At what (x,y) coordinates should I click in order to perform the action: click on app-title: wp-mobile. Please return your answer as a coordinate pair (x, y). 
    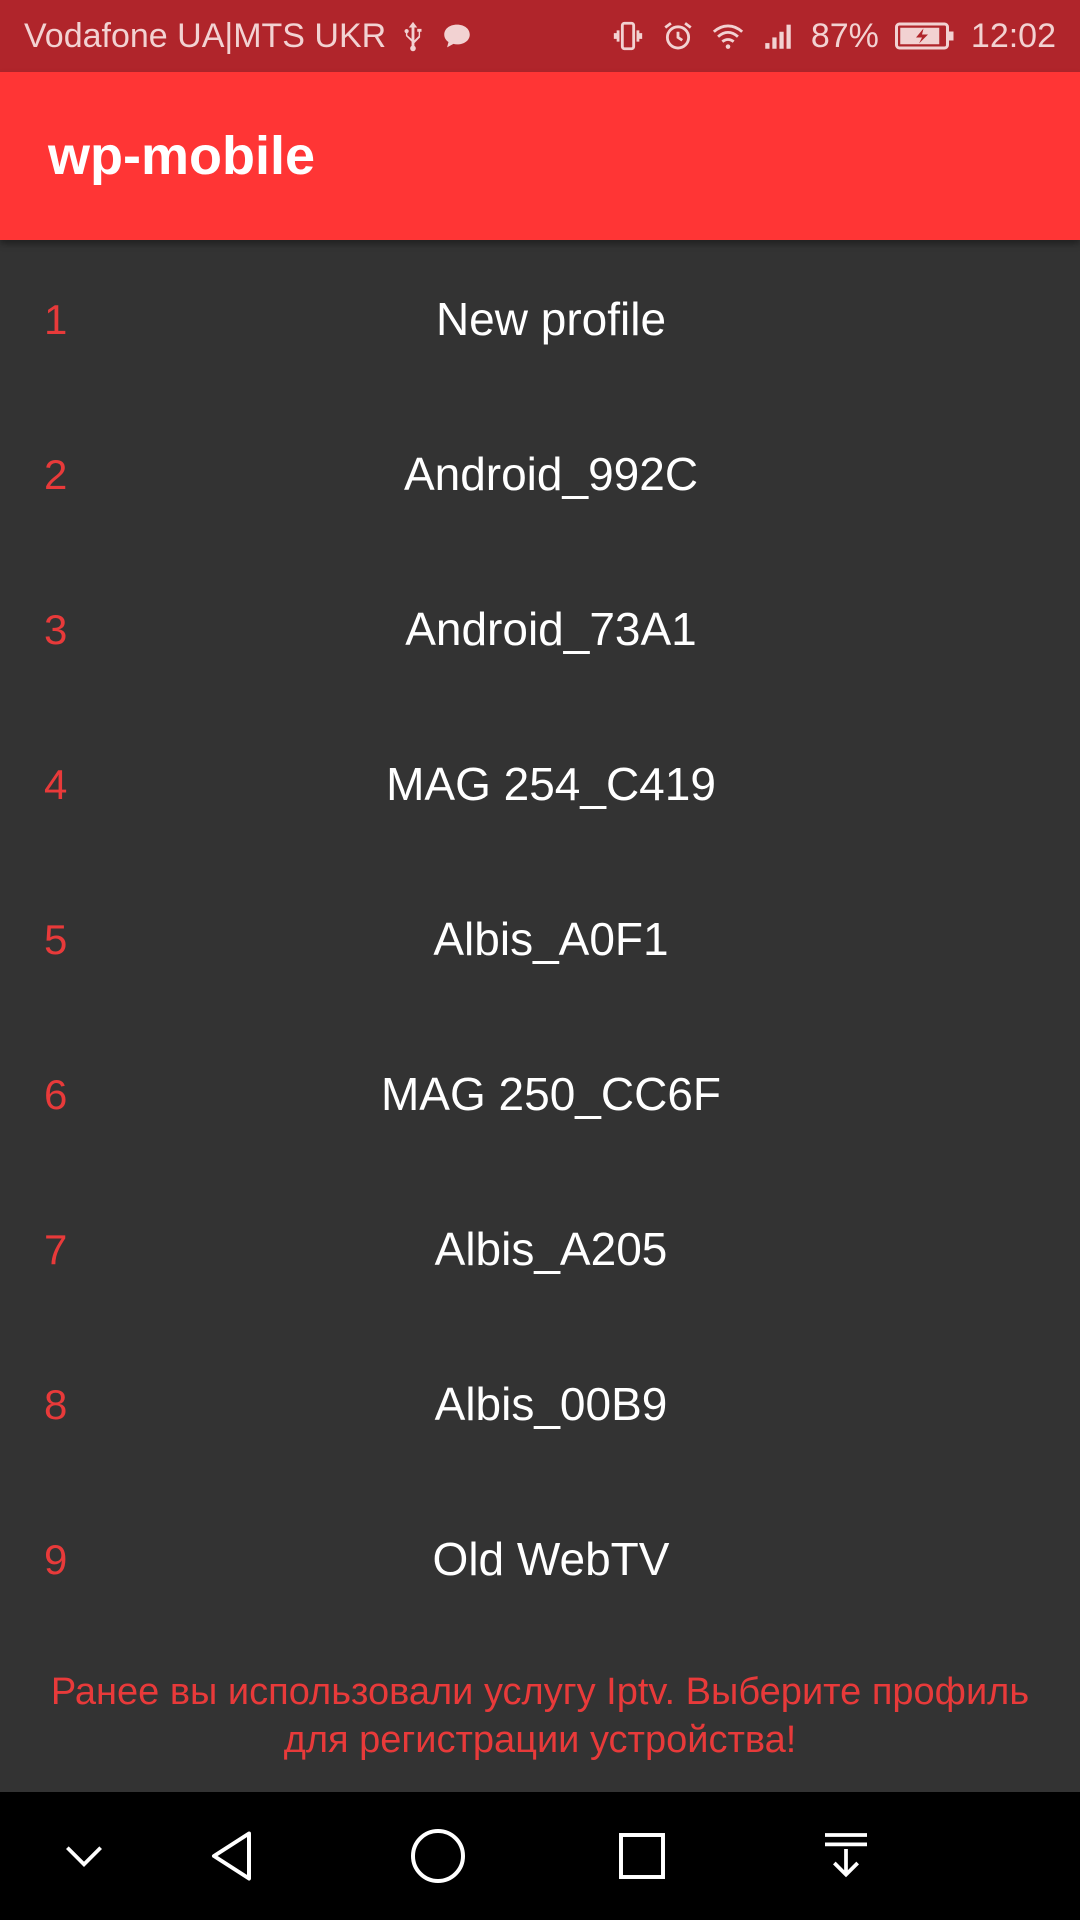
    Looking at the image, I should click on (181, 156).